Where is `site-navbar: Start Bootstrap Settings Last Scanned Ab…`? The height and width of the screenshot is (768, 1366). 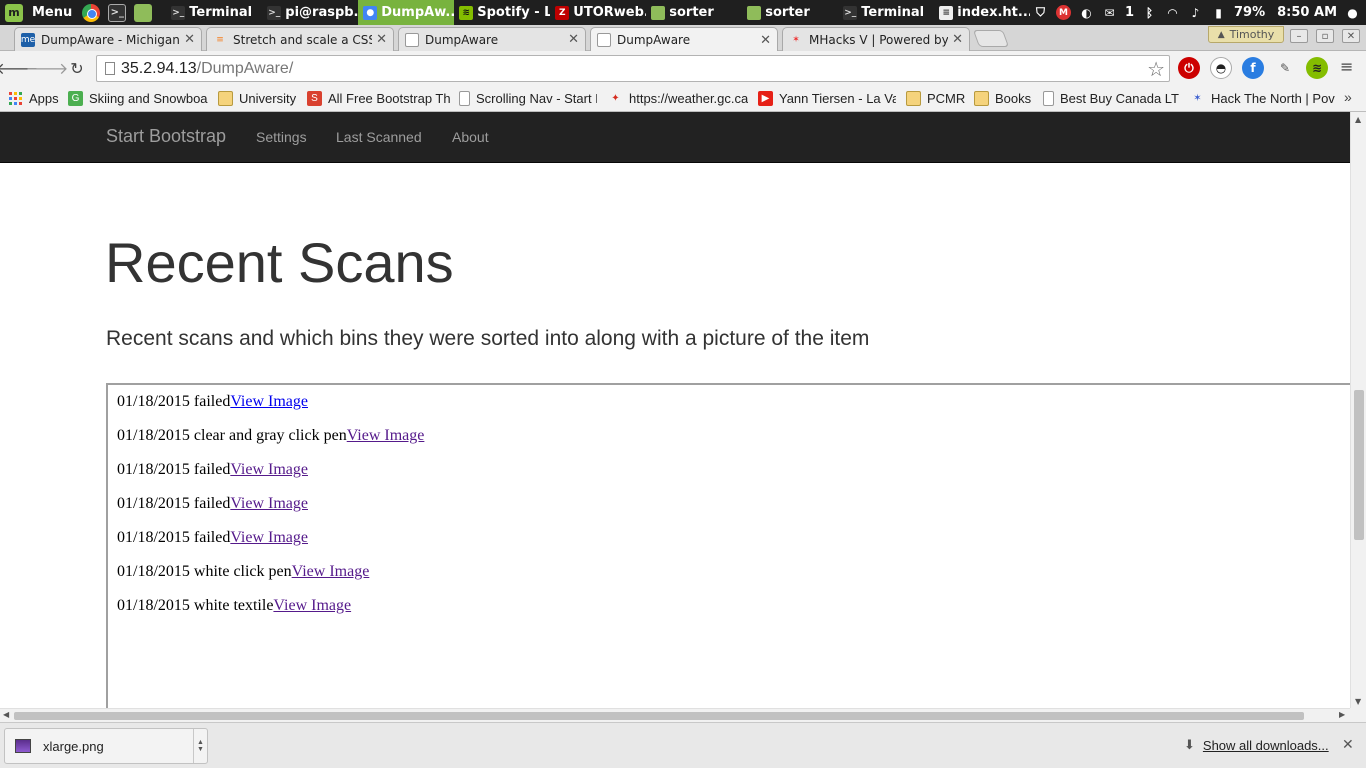
site-navbar: Start Bootstrap Settings Last Scanned Ab… is located at coordinates (675, 137).